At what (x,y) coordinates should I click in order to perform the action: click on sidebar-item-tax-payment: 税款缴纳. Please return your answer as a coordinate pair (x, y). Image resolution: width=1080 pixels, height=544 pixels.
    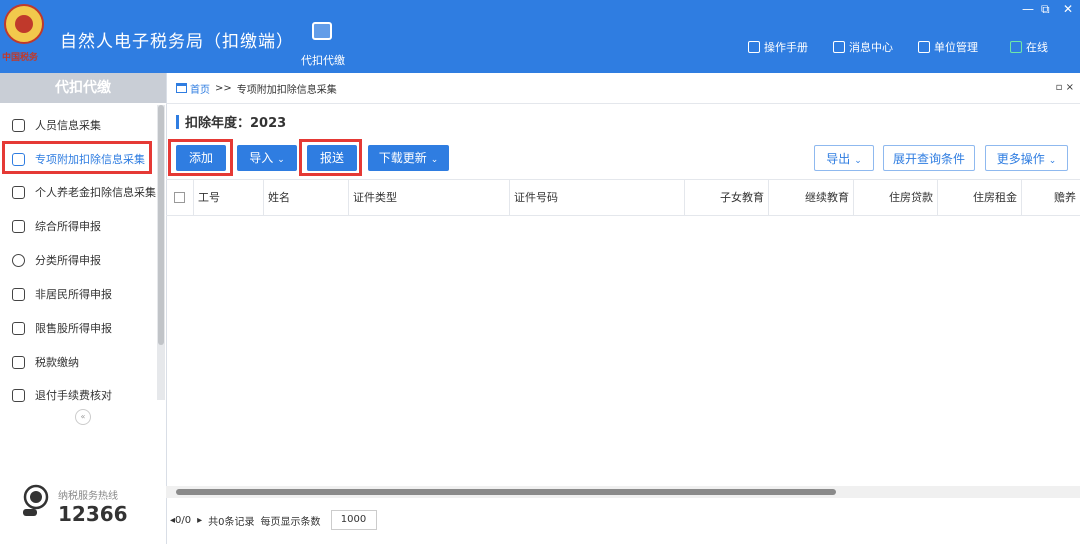
    Looking at the image, I should click on (78, 362).